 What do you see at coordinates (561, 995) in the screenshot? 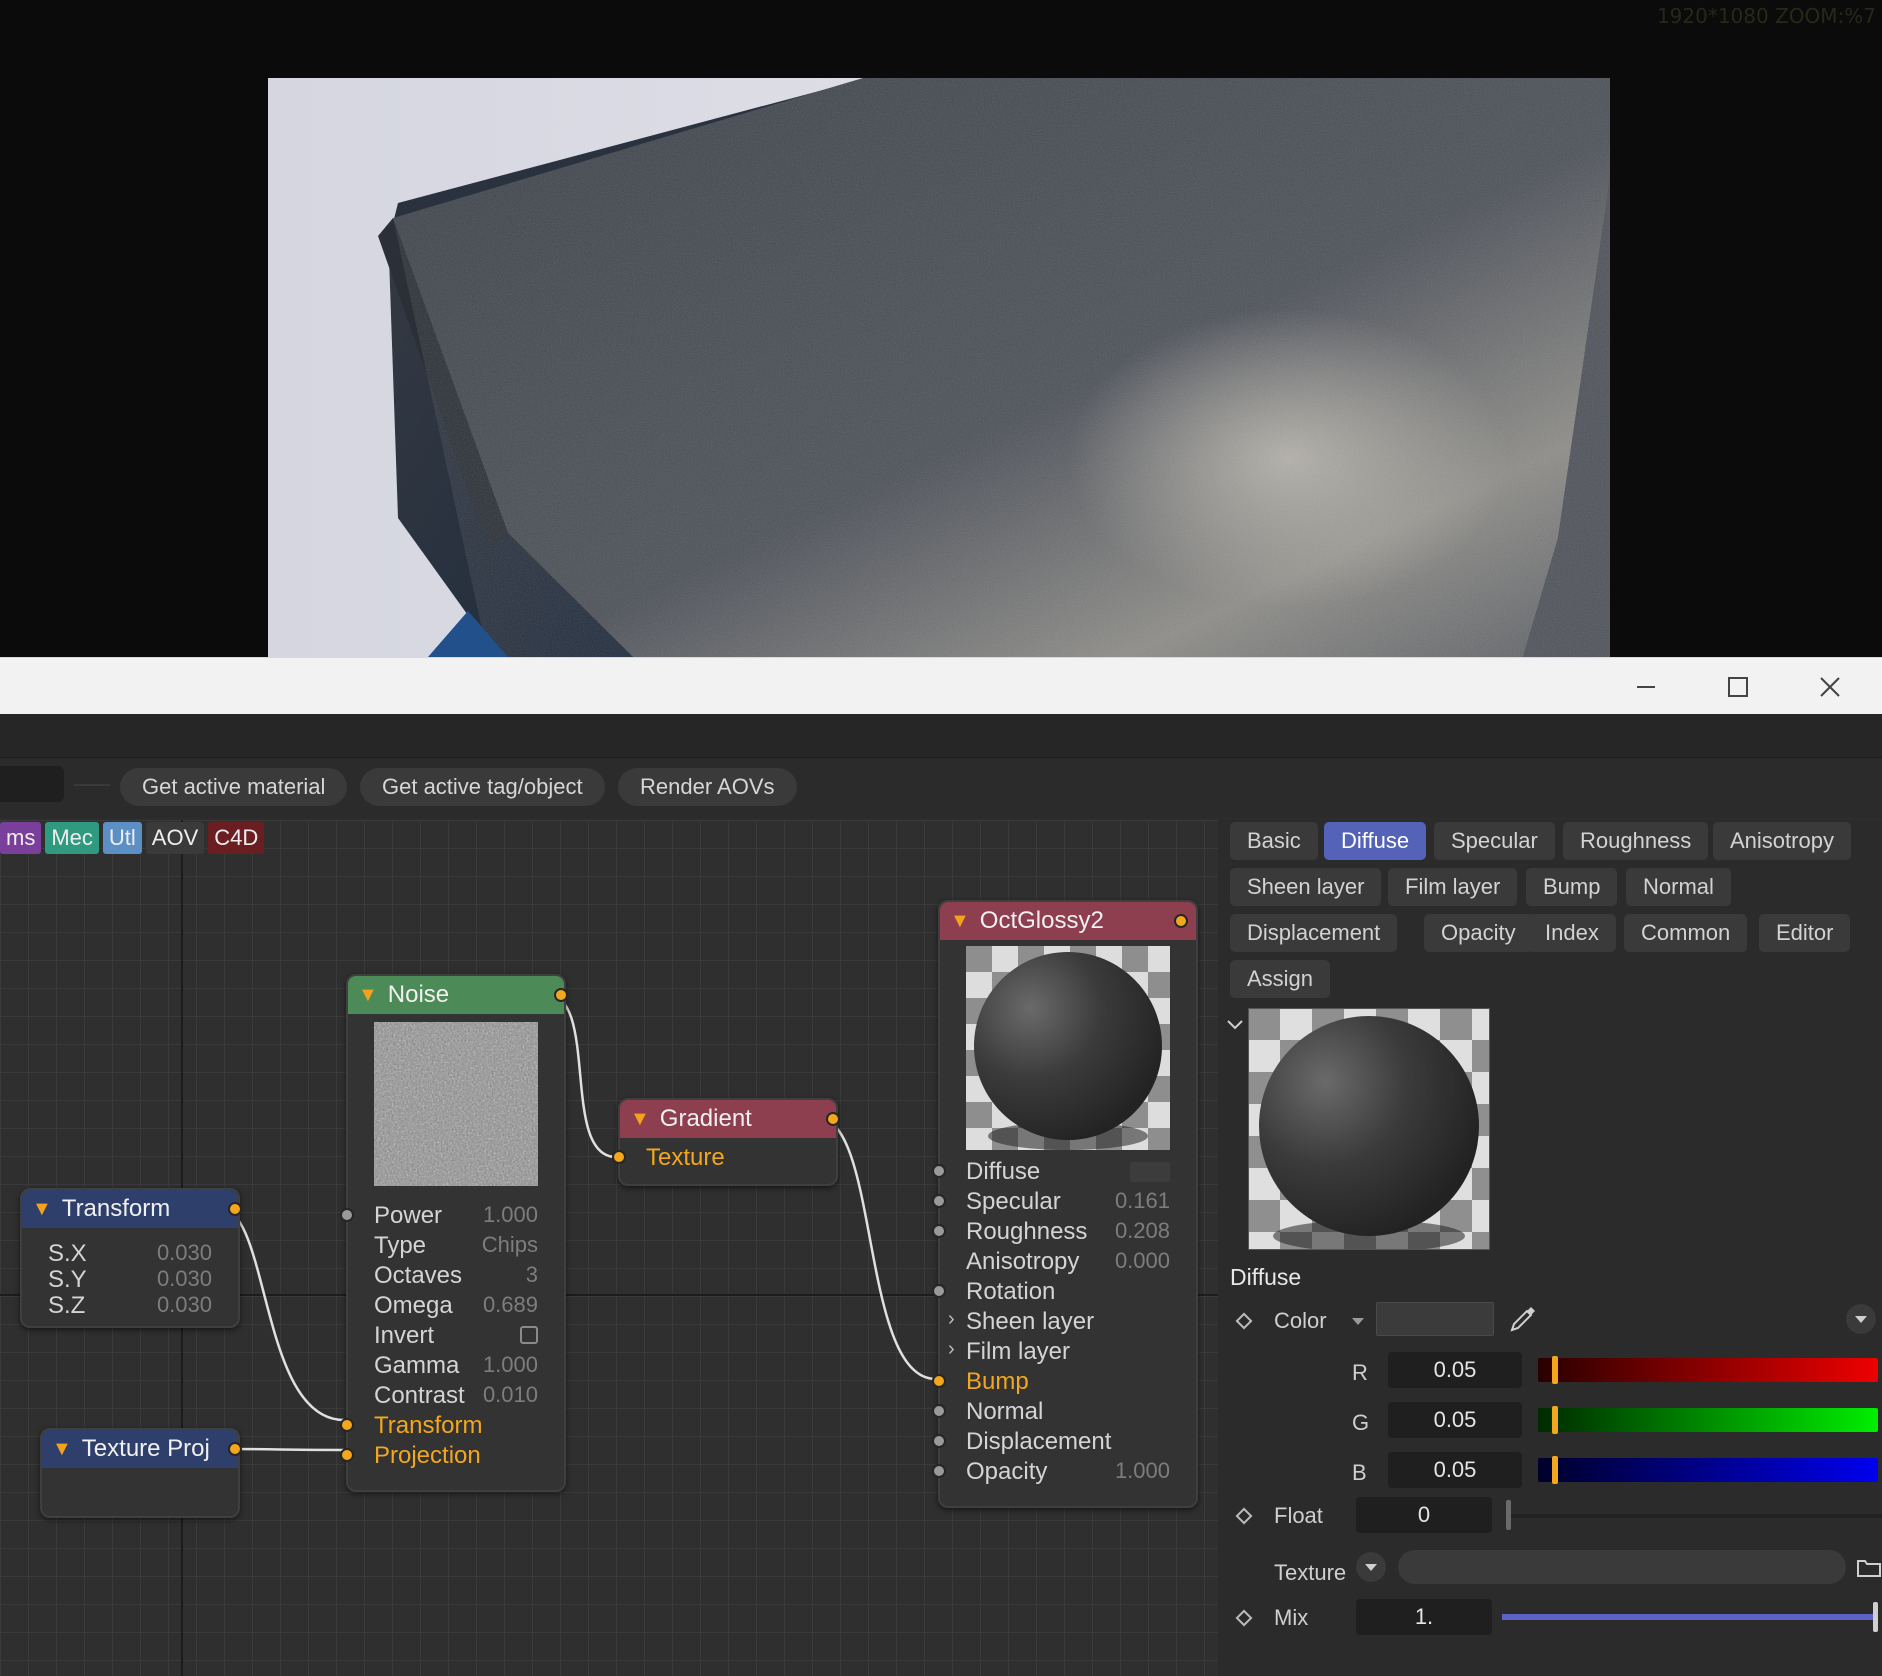
I see `noise-output-port` at bounding box center [561, 995].